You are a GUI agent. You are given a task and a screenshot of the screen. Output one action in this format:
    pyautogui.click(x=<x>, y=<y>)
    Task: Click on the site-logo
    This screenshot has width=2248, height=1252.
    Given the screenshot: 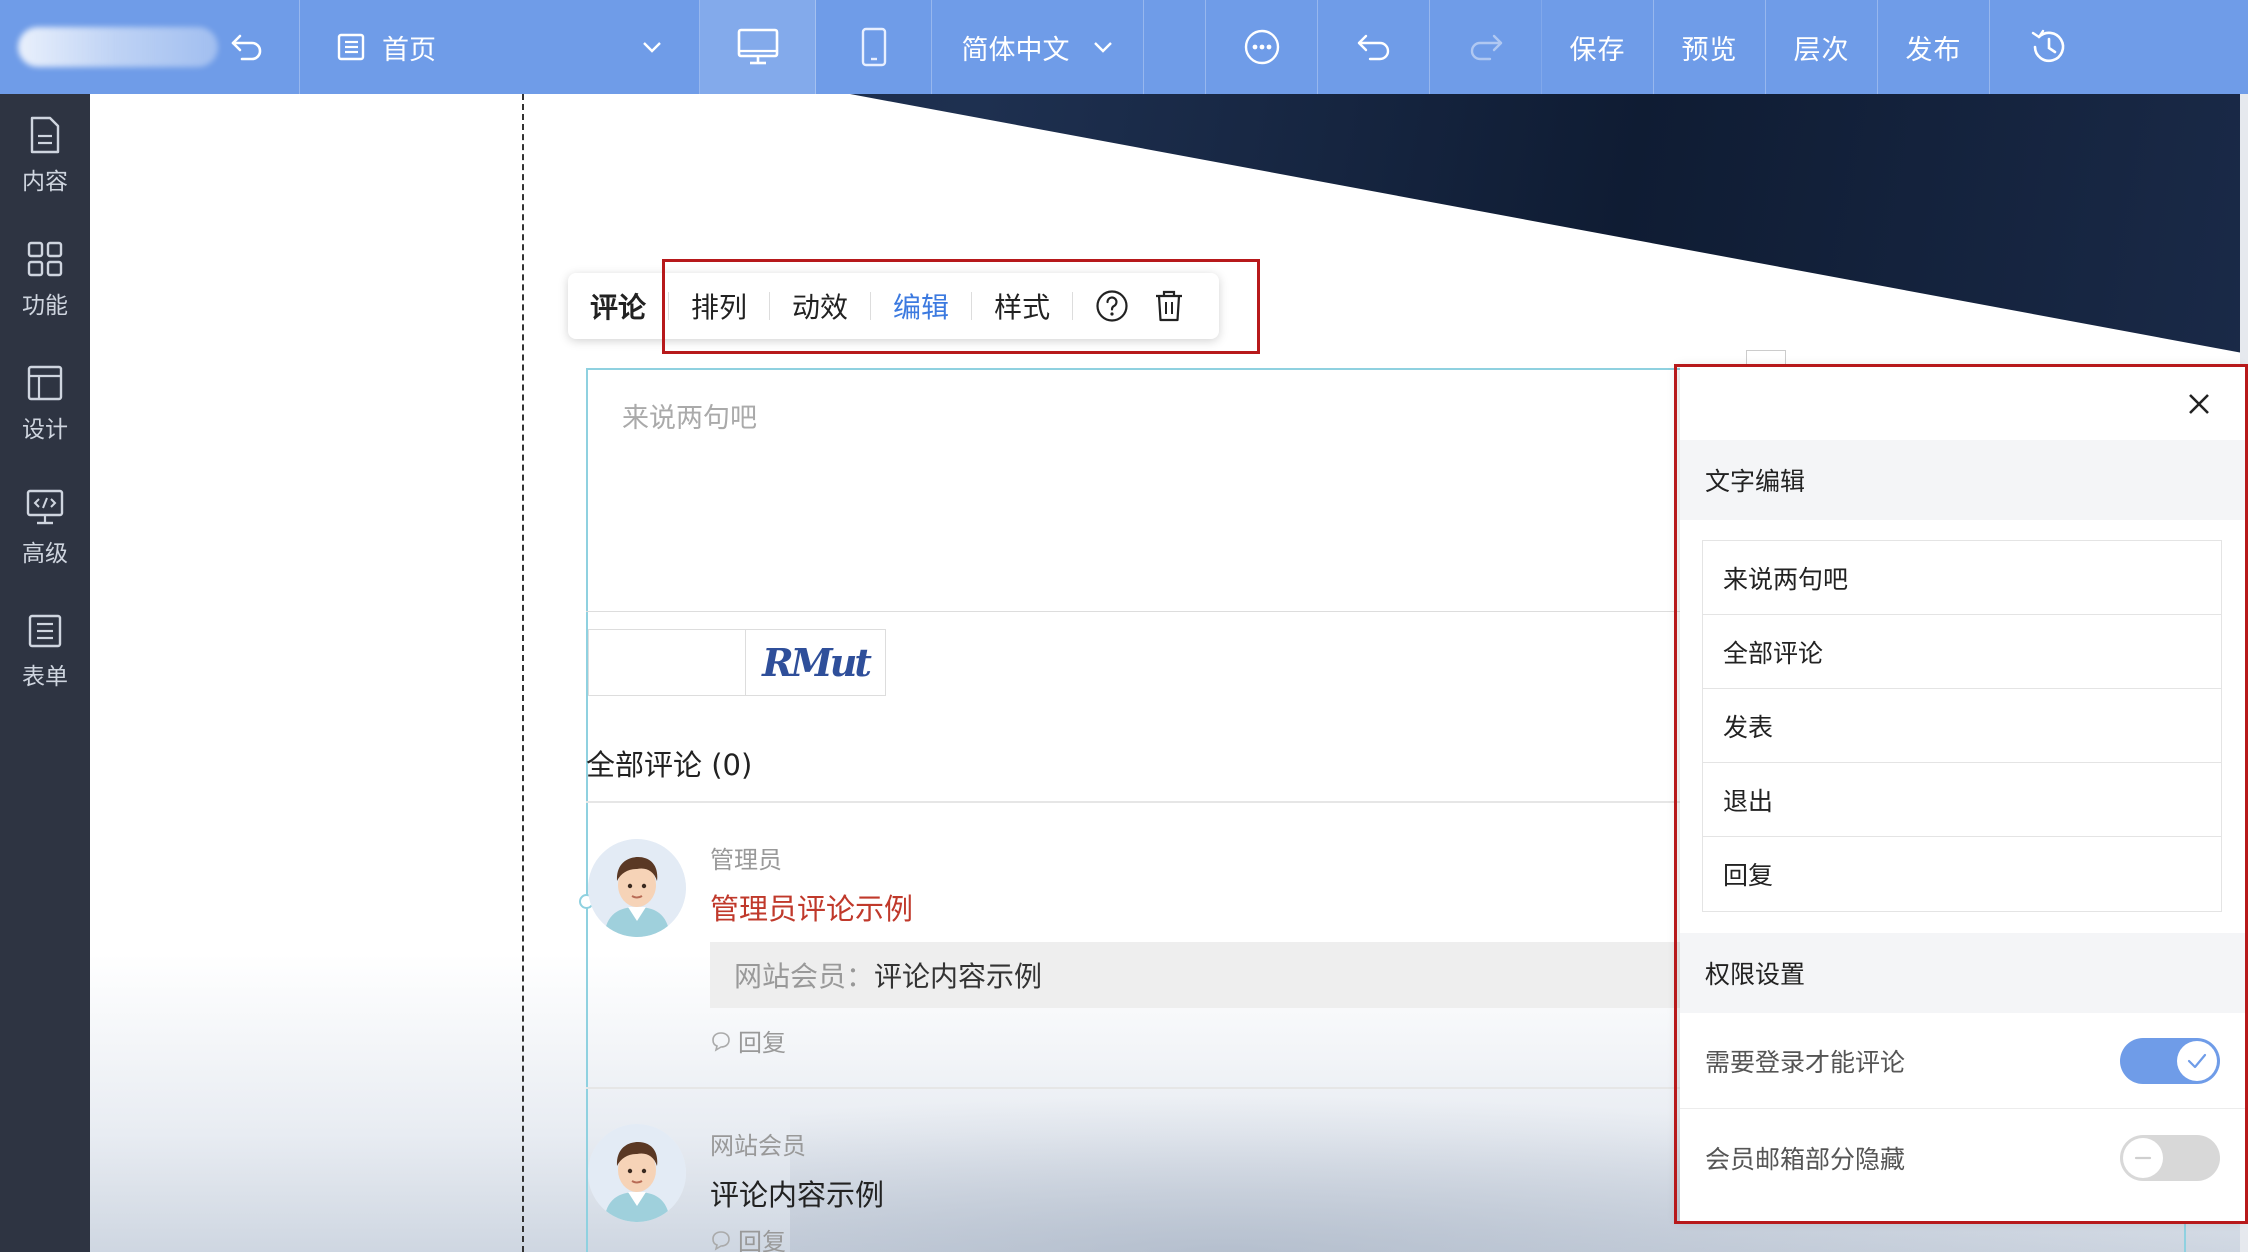 What is the action you would take?
    pyautogui.click(x=118, y=47)
    